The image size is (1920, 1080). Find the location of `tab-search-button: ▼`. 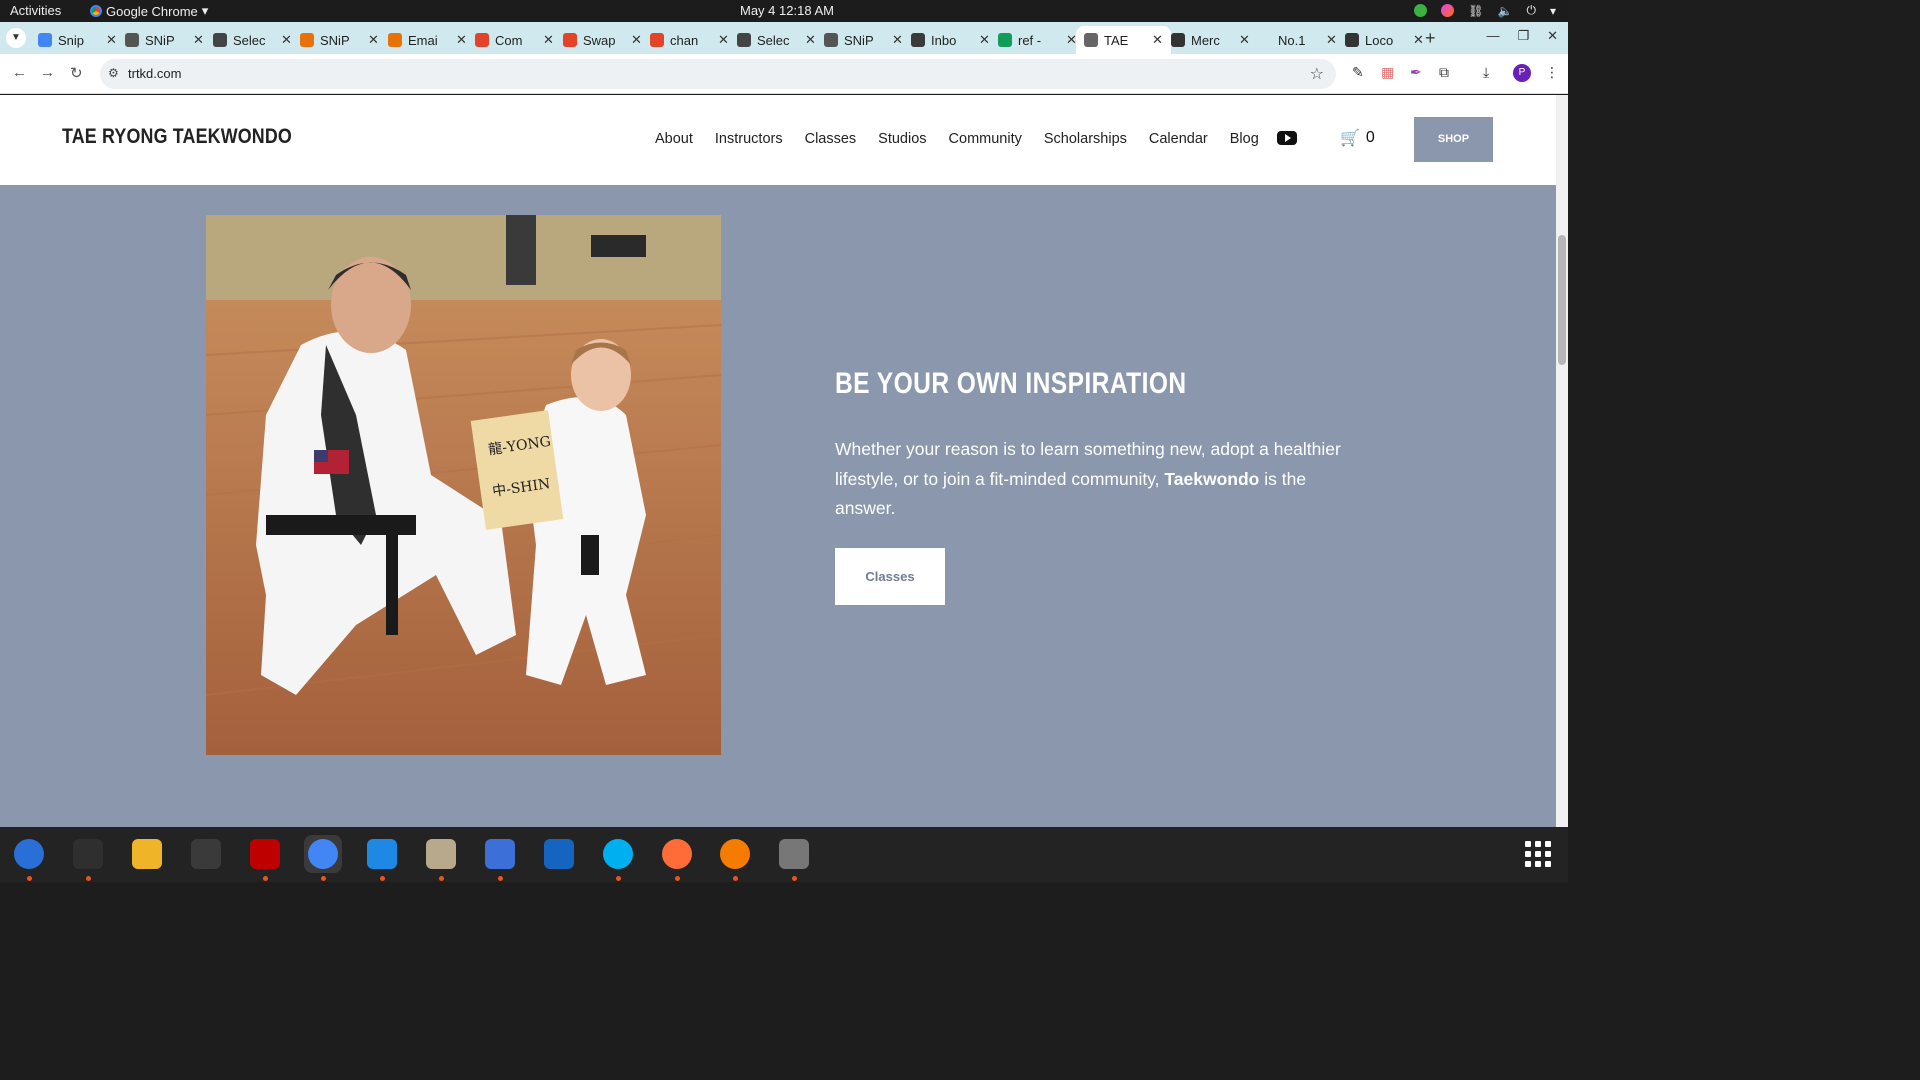

tab-search-button: ▼ is located at coordinates (16, 38).